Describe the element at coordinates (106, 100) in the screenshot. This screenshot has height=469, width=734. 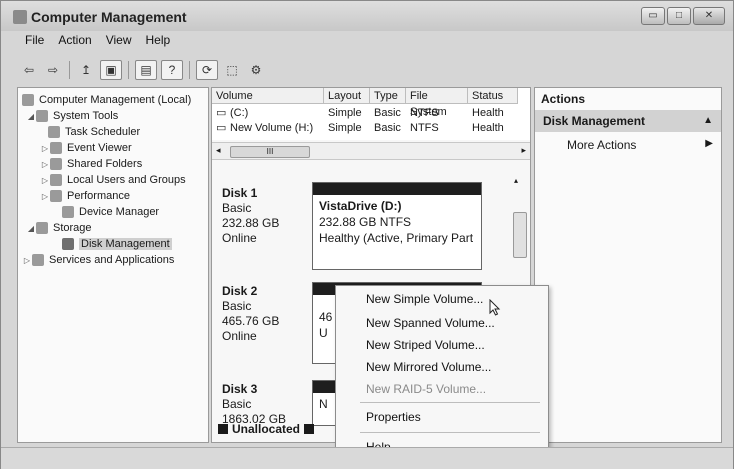
I see `tree-root: Computer Management (Local)` at that location.